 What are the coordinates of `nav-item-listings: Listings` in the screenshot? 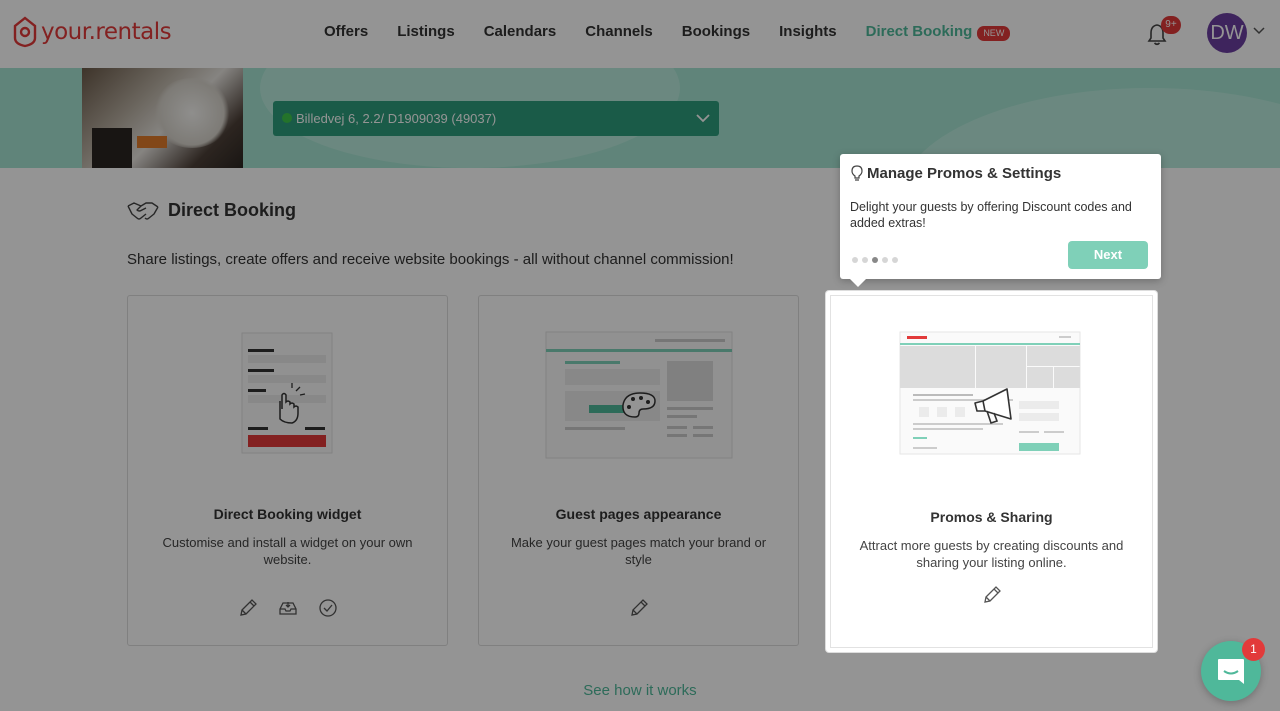 It's located at (426, 32).